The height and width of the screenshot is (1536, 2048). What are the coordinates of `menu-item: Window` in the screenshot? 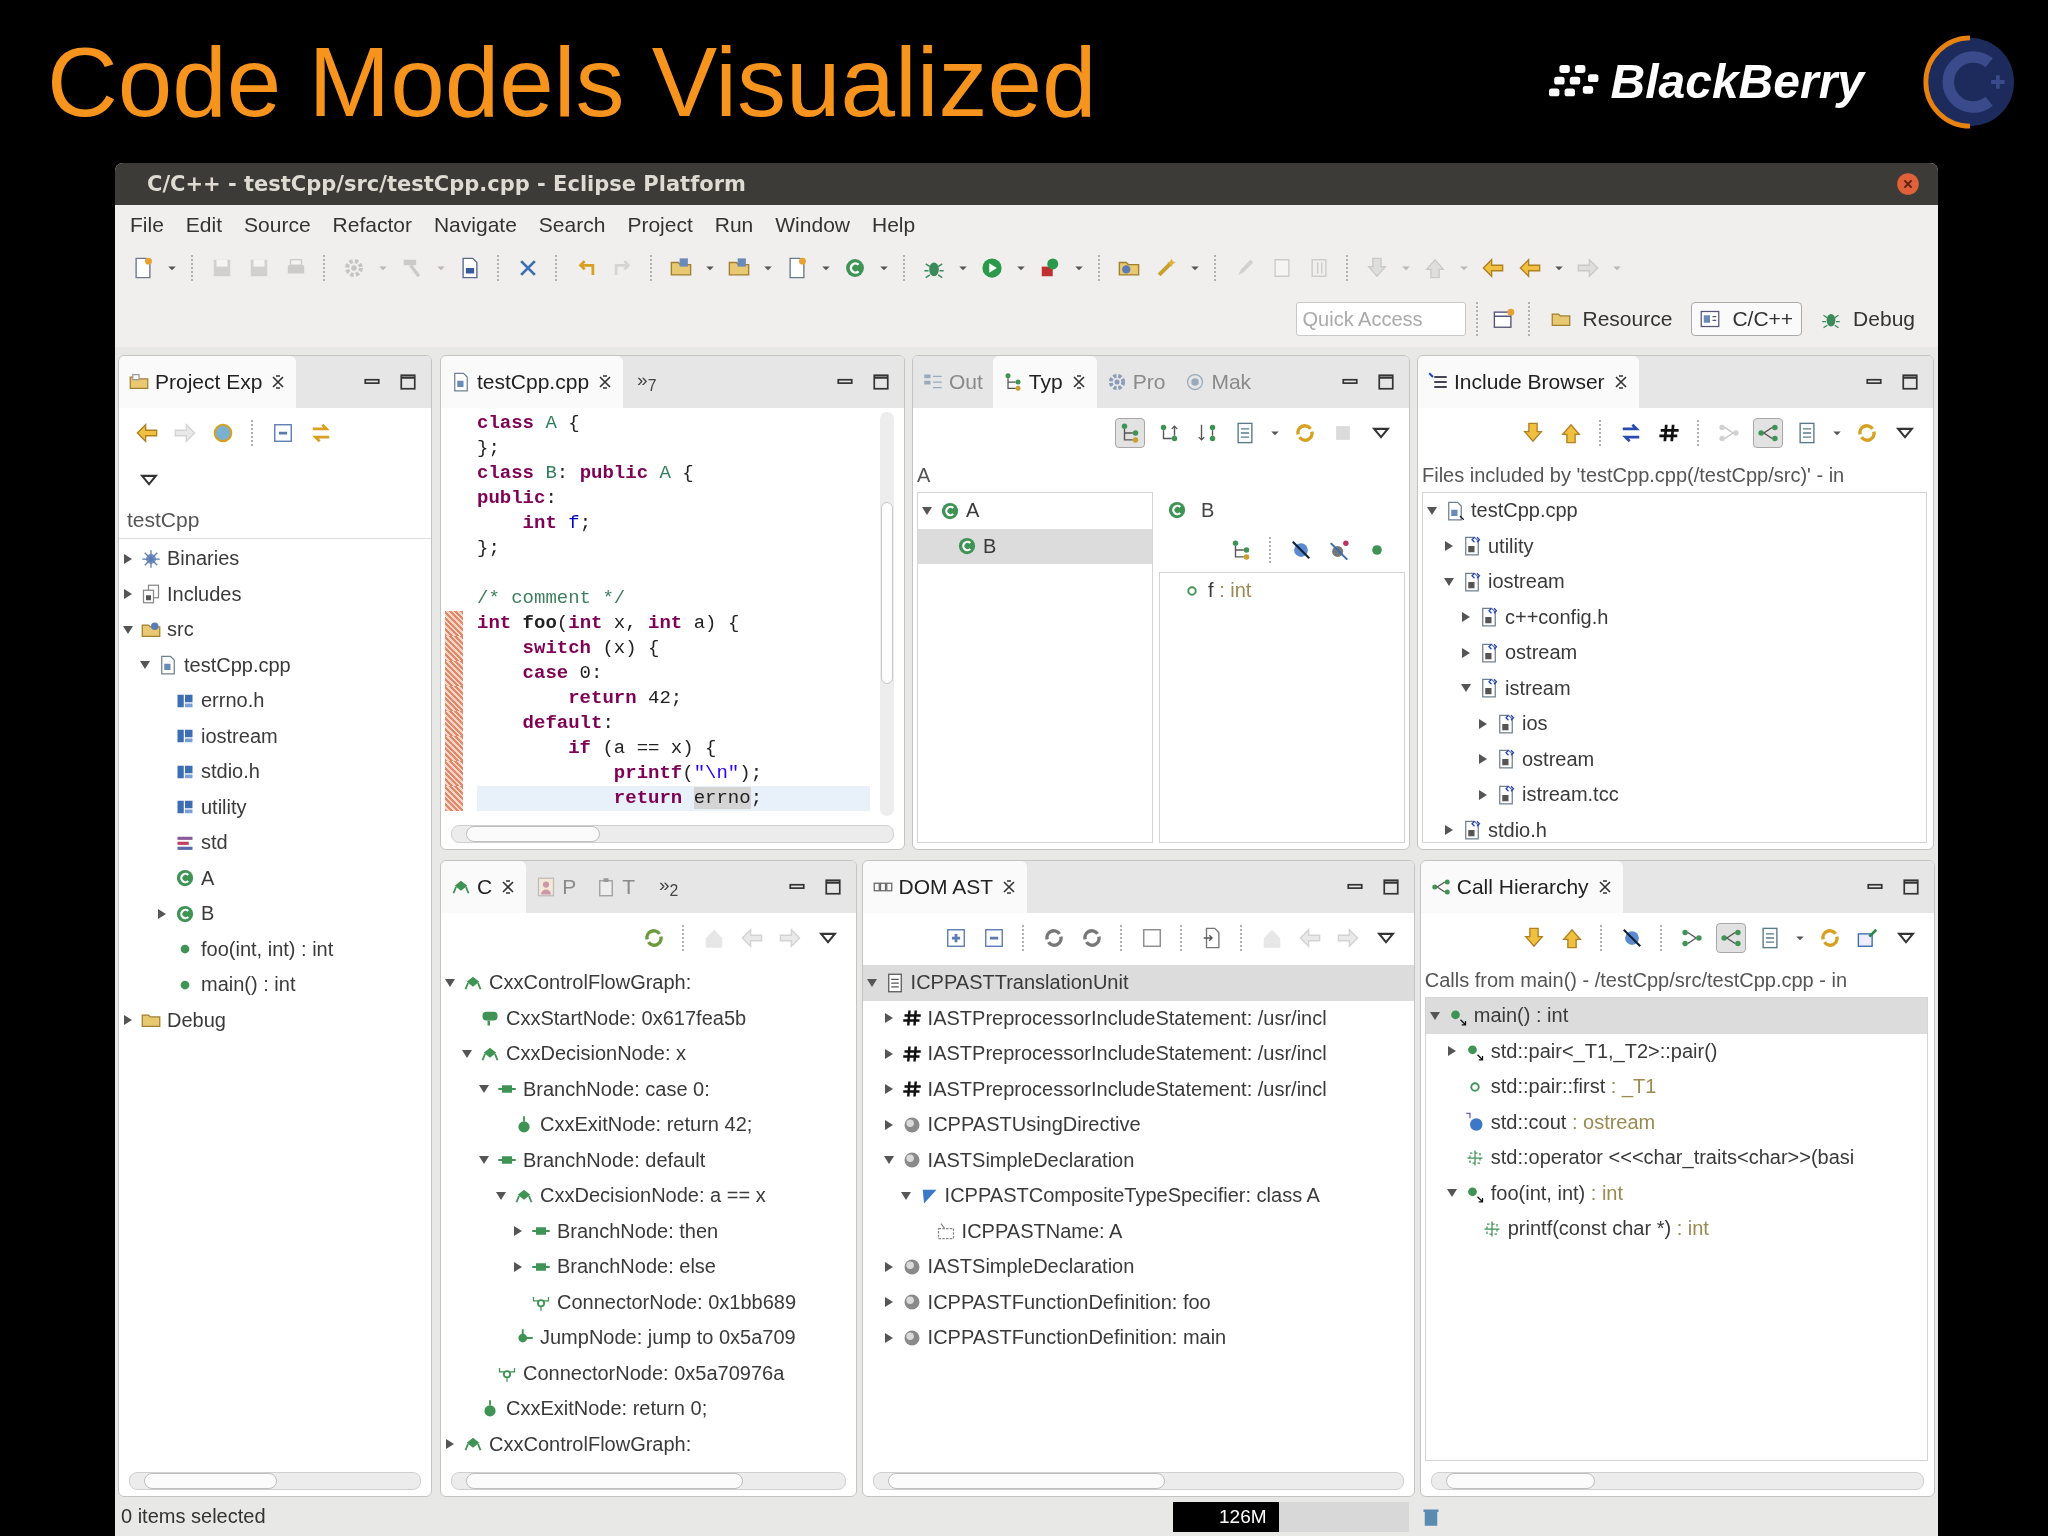 It's located at (812, 225).